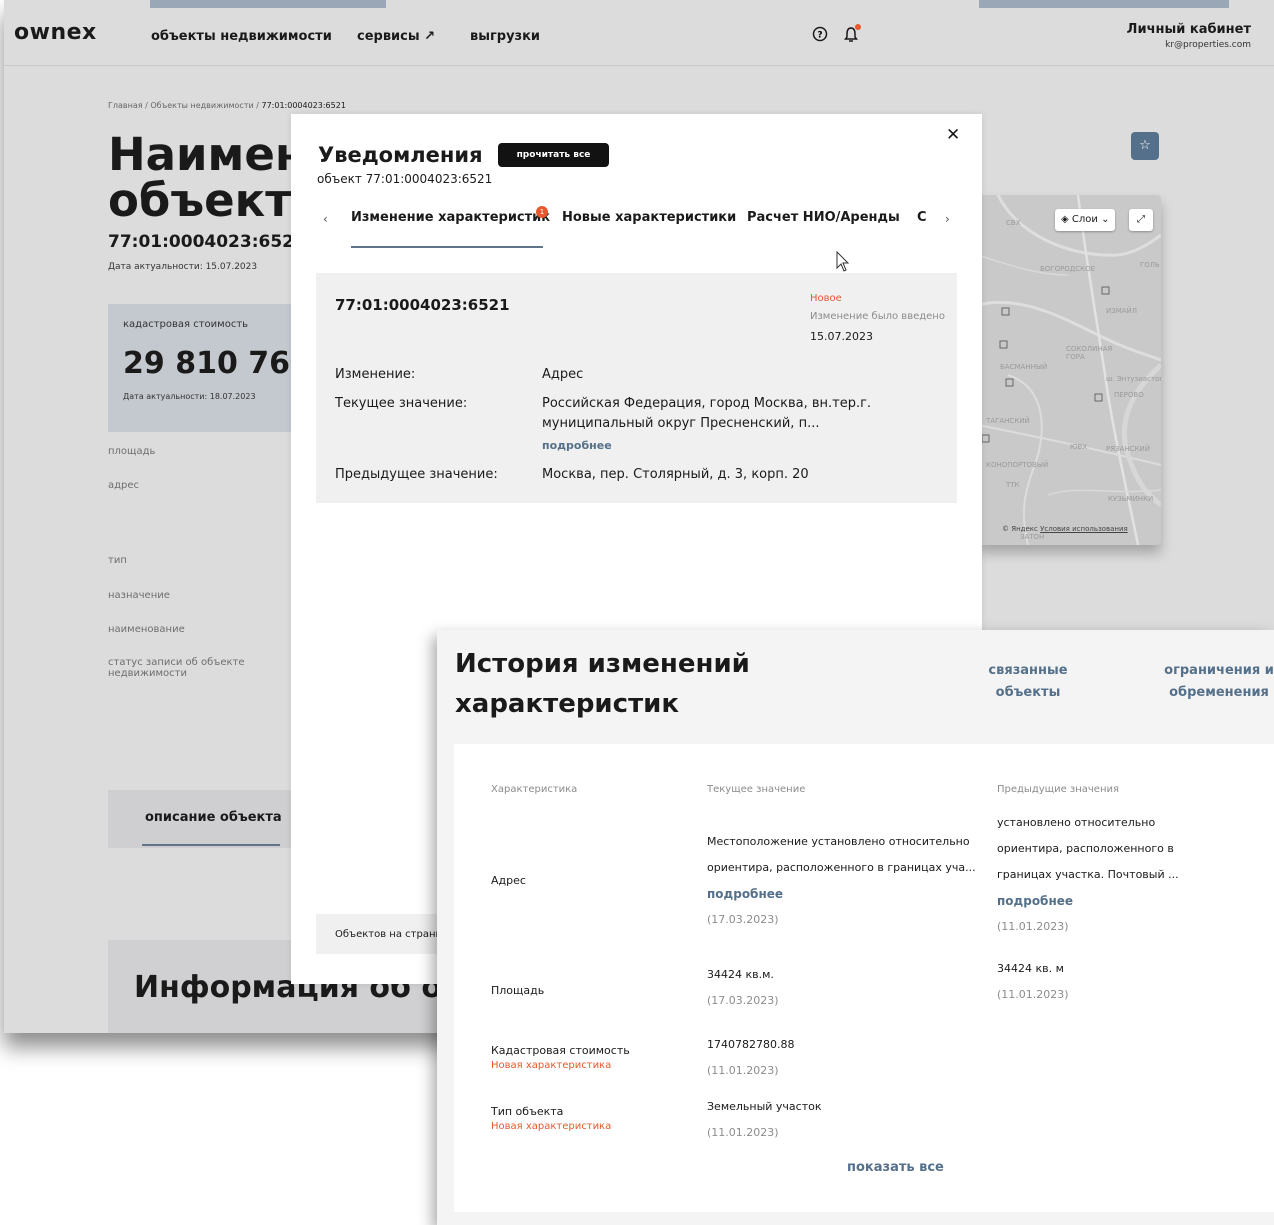 Image resolution: width=1274 pixels, height=1225 pixels. Describe the element at coordinates (186, 324) in the screenshot. I see `cost-label: кадастровая стоимость` at that location.